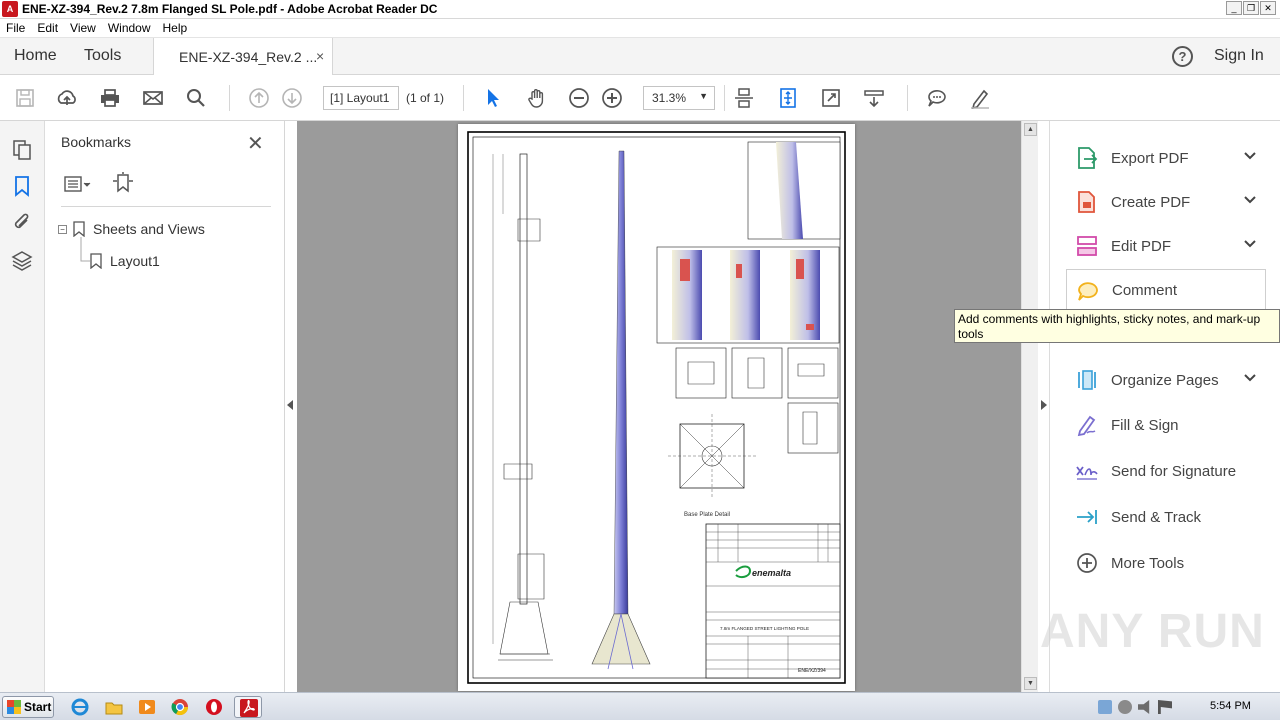 Image resolution: width=1280 pixels, height=722 pixels. I want to click on watermark-text: ANY RUN, so click(1152, 631).